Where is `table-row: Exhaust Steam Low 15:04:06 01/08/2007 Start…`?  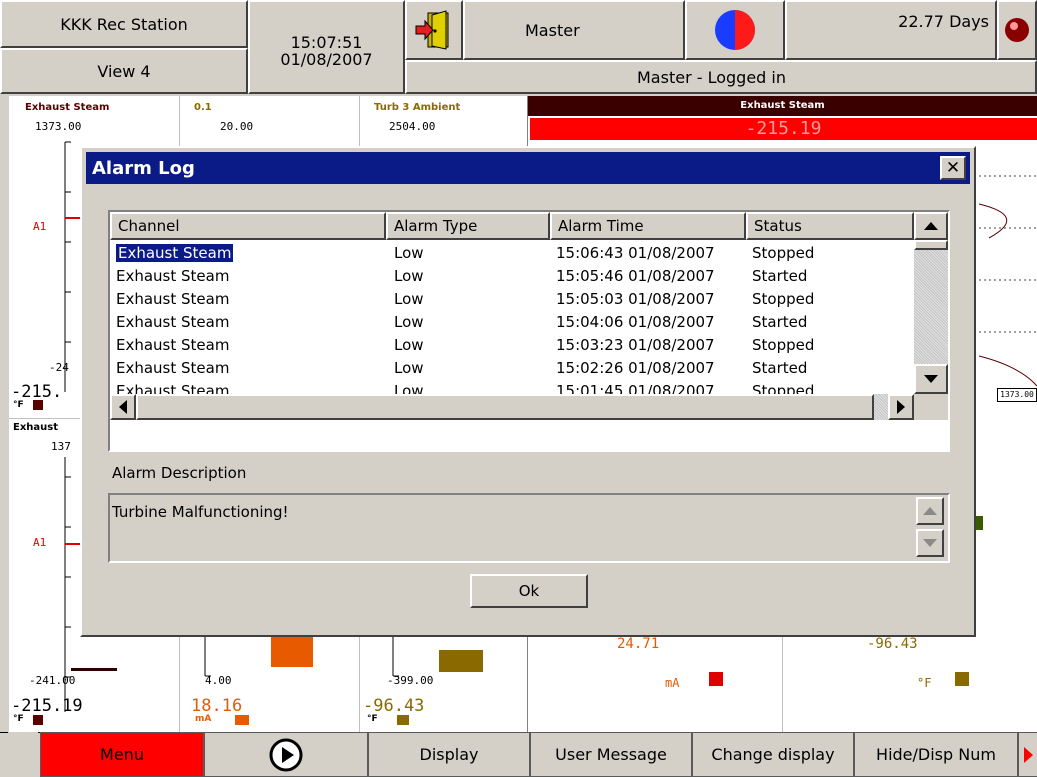
table-row: Exhaust Steam Low 15:04:06 01/08/2007 Start… is located at coordinates (510, 322).